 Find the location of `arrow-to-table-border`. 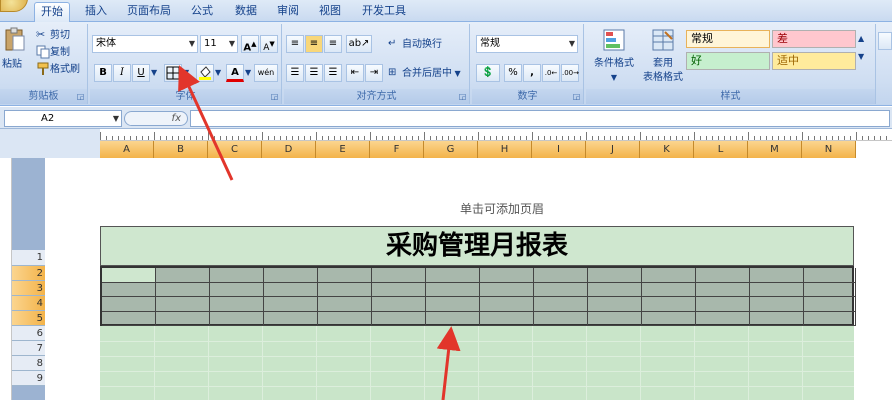

arrow-to-table-border is located at coordinates (448, 363).